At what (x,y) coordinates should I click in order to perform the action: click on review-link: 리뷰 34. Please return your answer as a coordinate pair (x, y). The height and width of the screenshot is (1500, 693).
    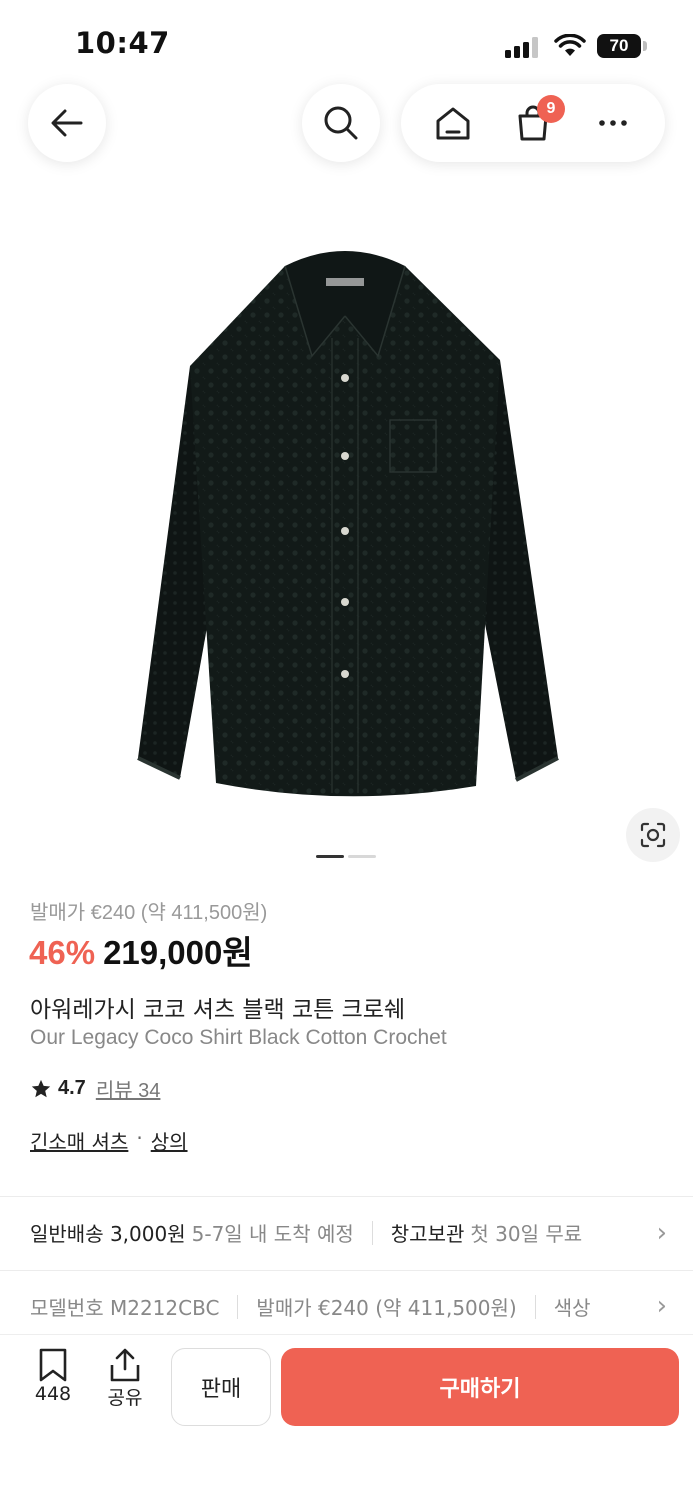
    Looking at the image, I should click on (128, 1088).